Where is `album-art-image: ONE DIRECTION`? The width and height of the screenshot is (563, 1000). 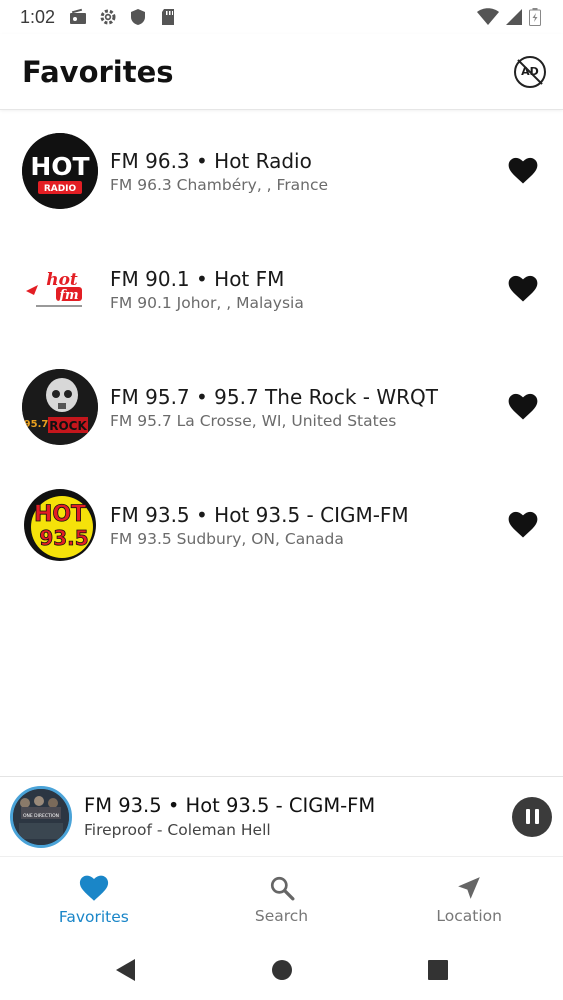 album-art-image: ONE DIRECTION is located at coordinates (41, 816).